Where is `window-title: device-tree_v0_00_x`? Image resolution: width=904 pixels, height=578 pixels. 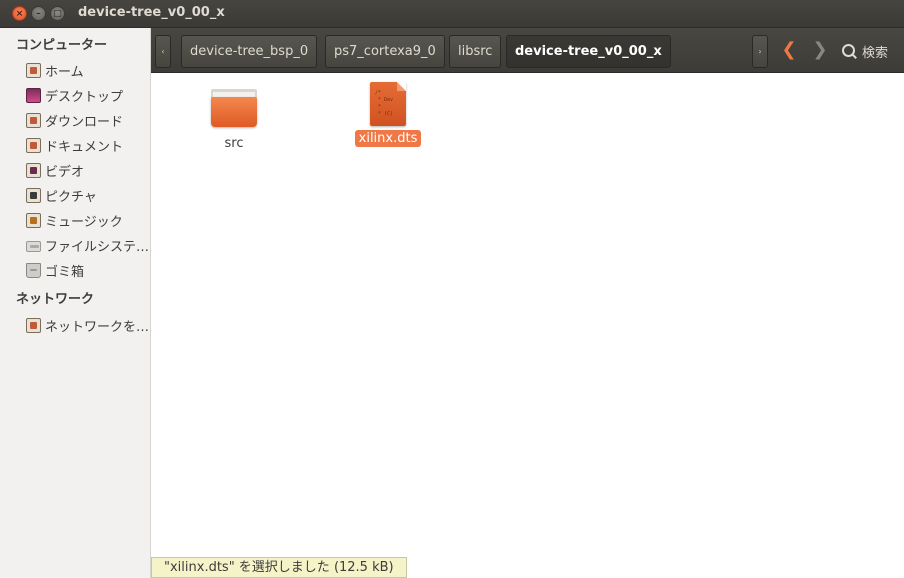 window-title: device-tree_v0_00_x is located at coordinates (151, 12).